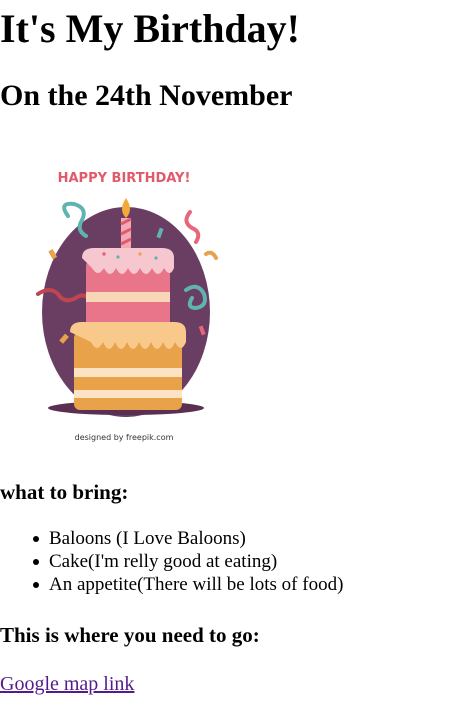  Describe the element at coordinates (130, 635) in the screenshot. I see `location-heading: This is where you need to go:` at that location.